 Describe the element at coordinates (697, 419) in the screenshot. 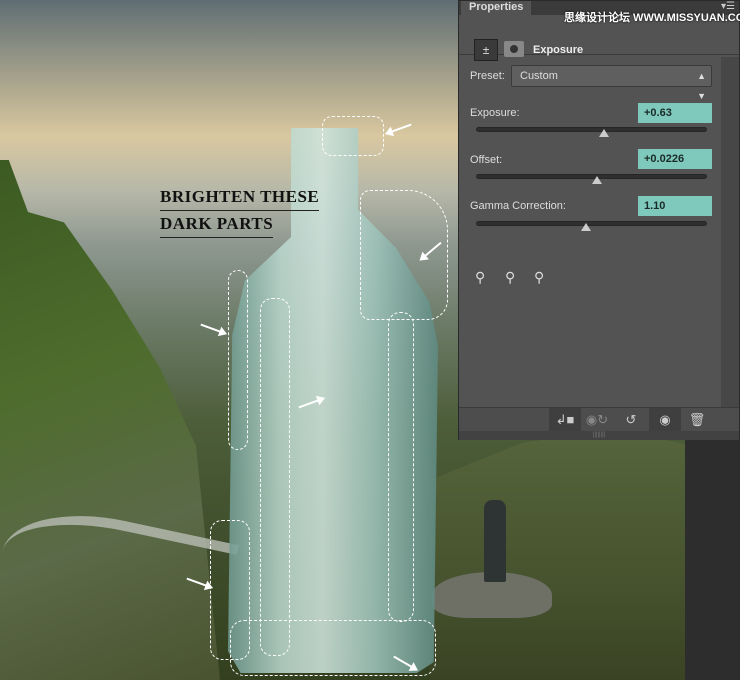

I see `trash-icon: 🗑` at that location.